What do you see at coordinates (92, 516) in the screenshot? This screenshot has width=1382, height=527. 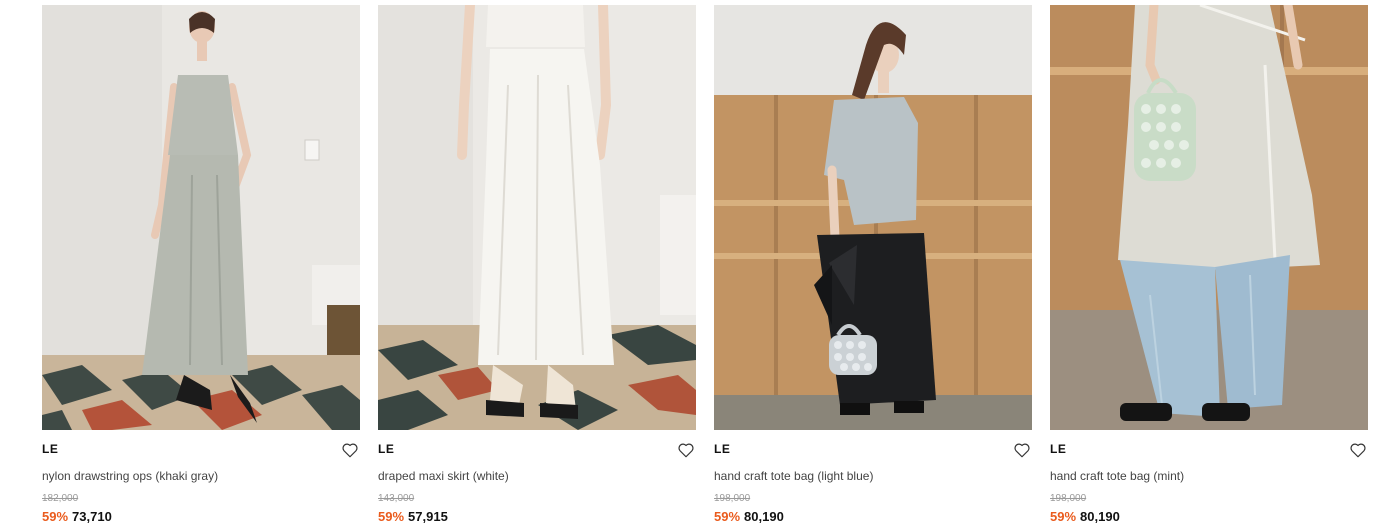 I see `sale-price: 73,710` at bounding box center [92, 516].